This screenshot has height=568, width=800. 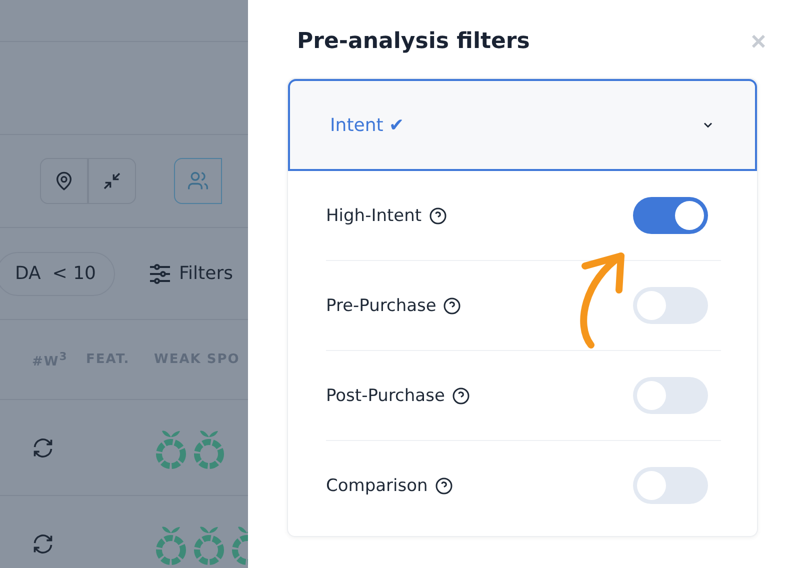 I want to click on view-button, so click(x=198, y=181).